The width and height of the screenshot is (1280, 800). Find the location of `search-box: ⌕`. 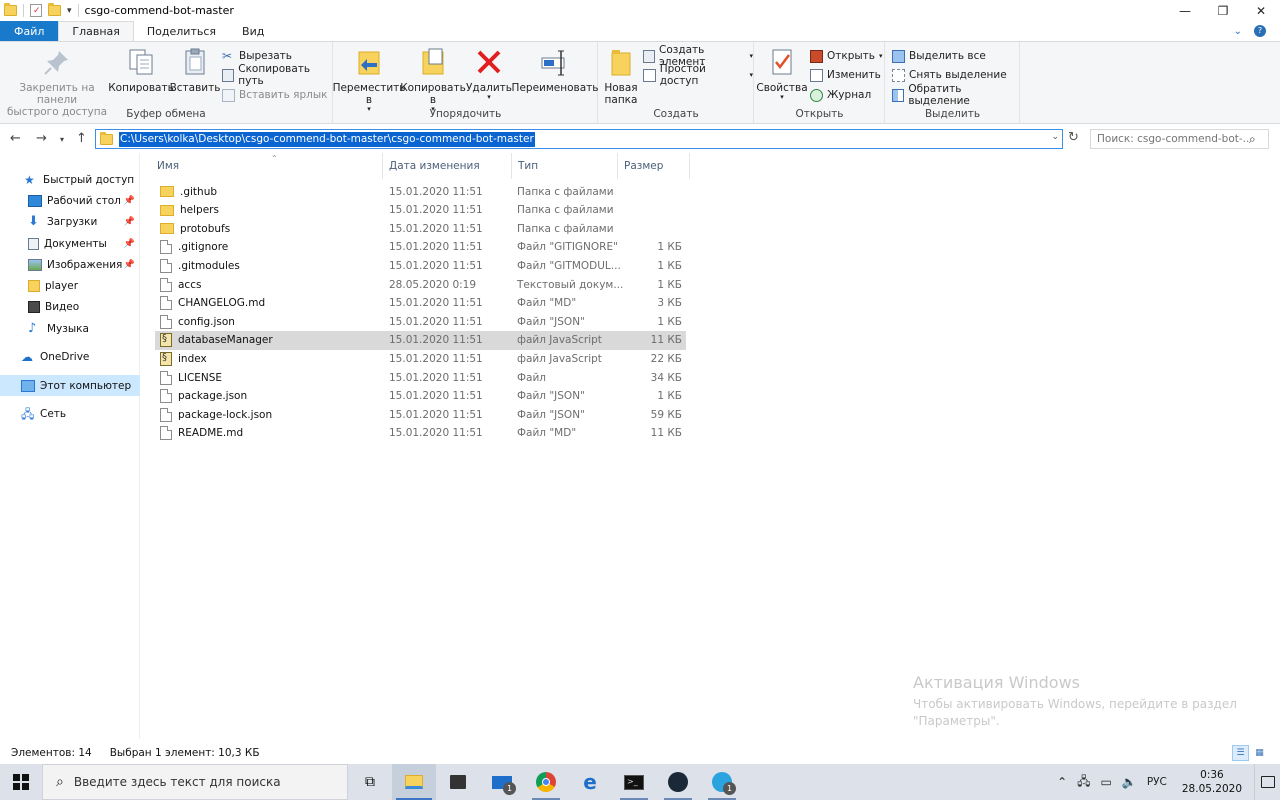

search-box: ⌕ is located at coordinates (1179, 139).